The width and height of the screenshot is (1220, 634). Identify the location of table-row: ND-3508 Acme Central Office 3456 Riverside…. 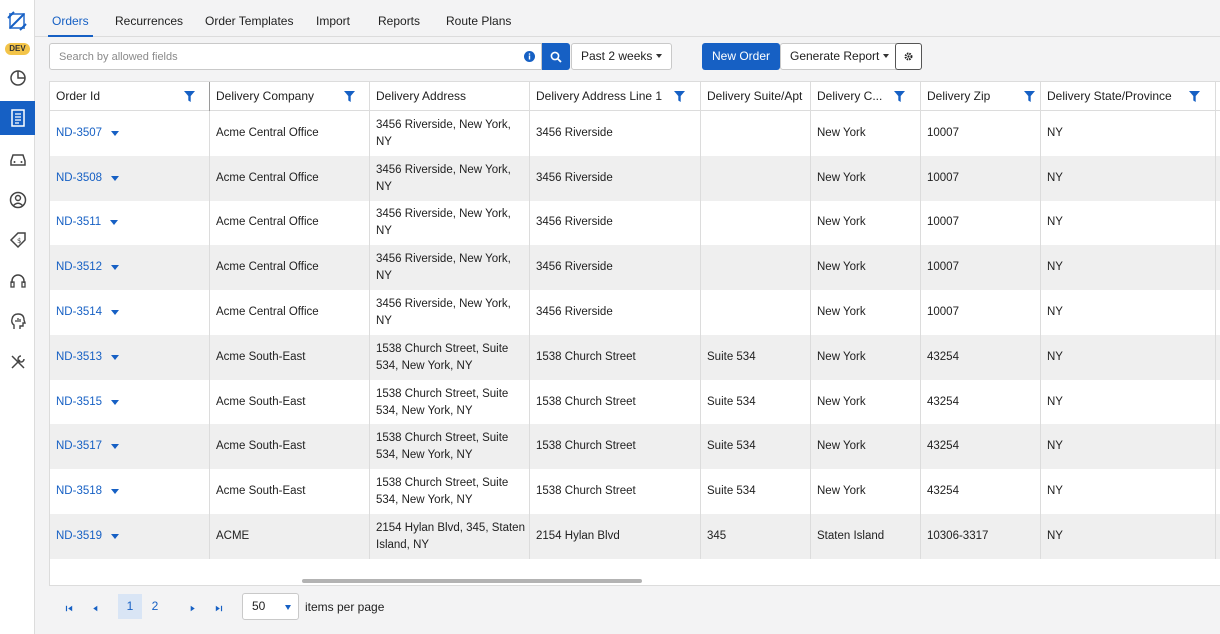
(635, 178).